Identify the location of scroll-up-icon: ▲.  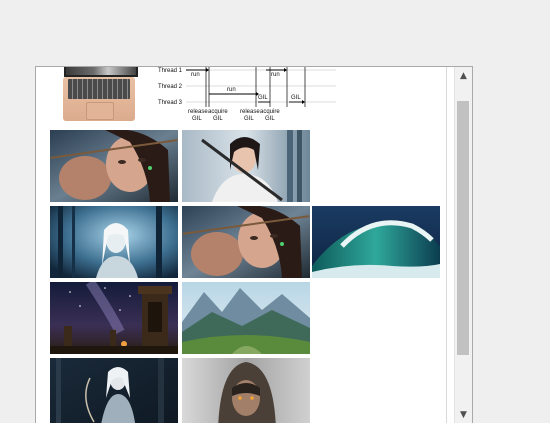
(463, 75).